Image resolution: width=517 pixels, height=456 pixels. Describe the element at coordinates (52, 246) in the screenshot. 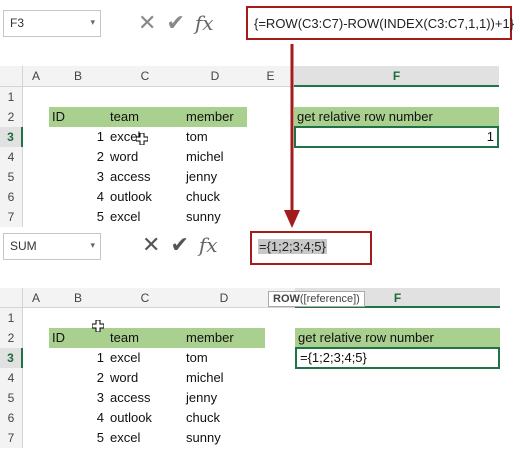

I see `name-box: SUM ▾` at that location.